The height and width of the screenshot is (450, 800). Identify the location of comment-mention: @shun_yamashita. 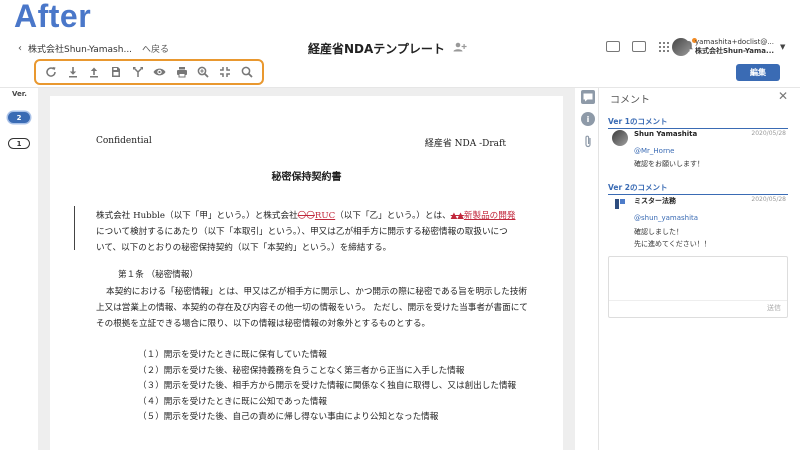
(666, 218).